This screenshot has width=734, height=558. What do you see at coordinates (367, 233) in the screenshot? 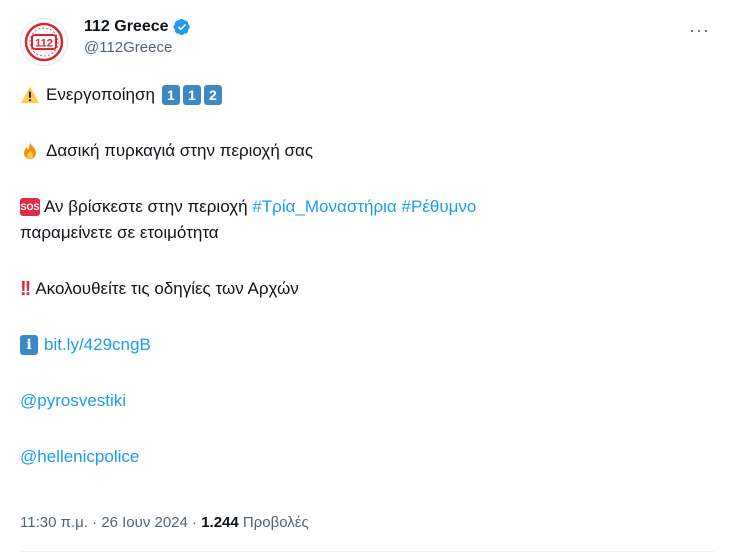
I see `tweet-line: παραμείνετε σε ετοιμότητα` at bounding box center [367, 233].